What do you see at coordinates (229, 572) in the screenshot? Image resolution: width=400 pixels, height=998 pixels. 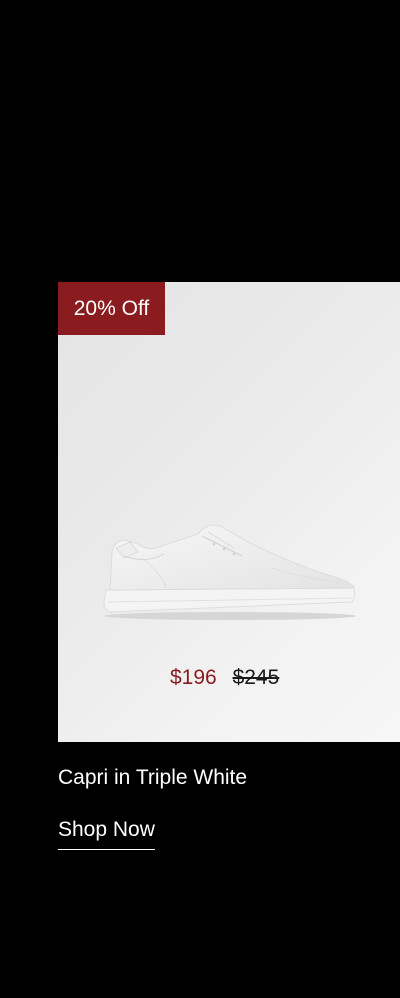 I see `sneaker-image` at bounding box center [229, 572].